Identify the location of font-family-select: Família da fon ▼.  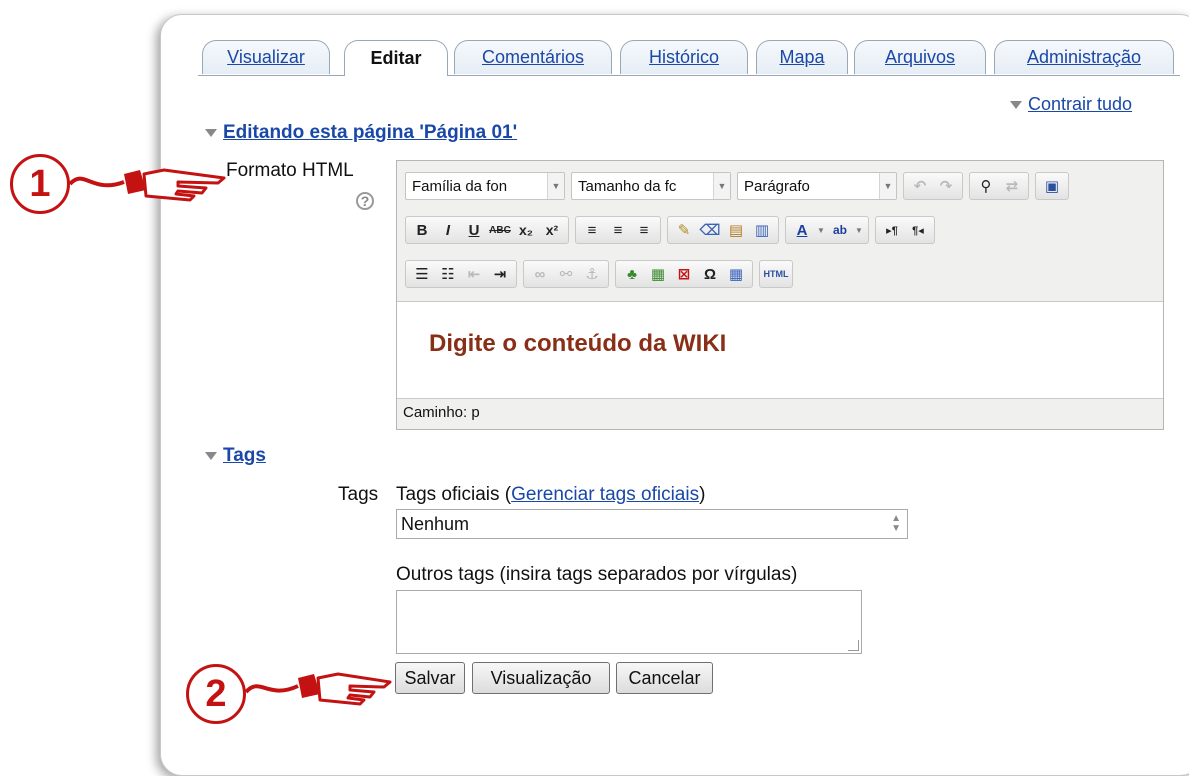
(485, 186).